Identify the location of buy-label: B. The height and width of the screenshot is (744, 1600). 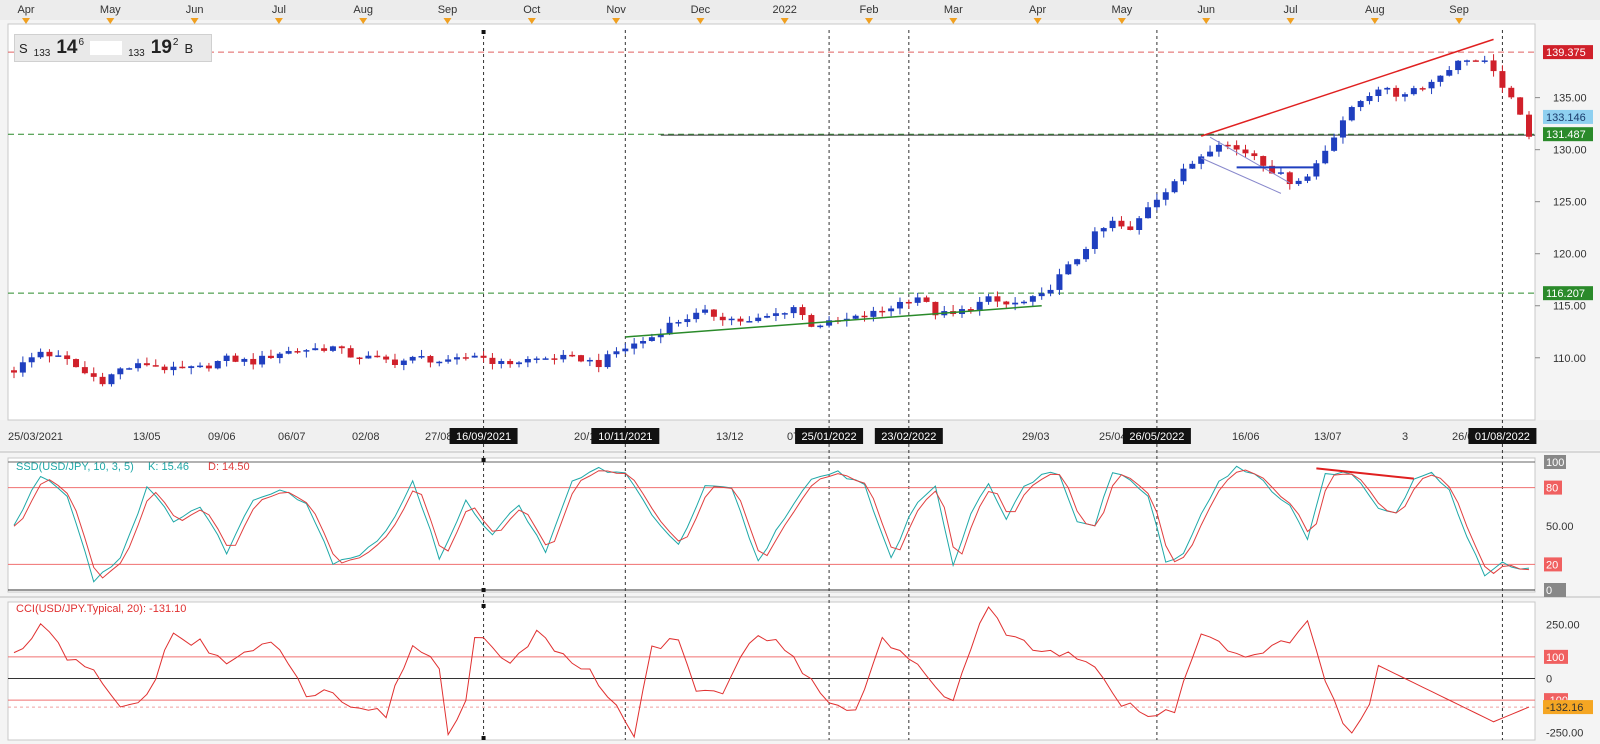
(188, 48).